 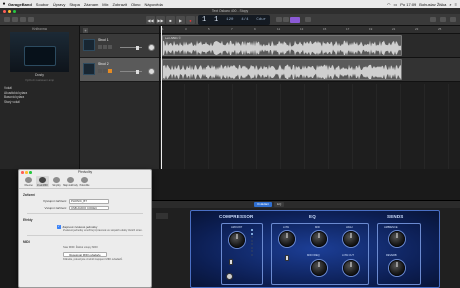 I want to click on amount-label: AMOUNT, so click(x=237, y=227).